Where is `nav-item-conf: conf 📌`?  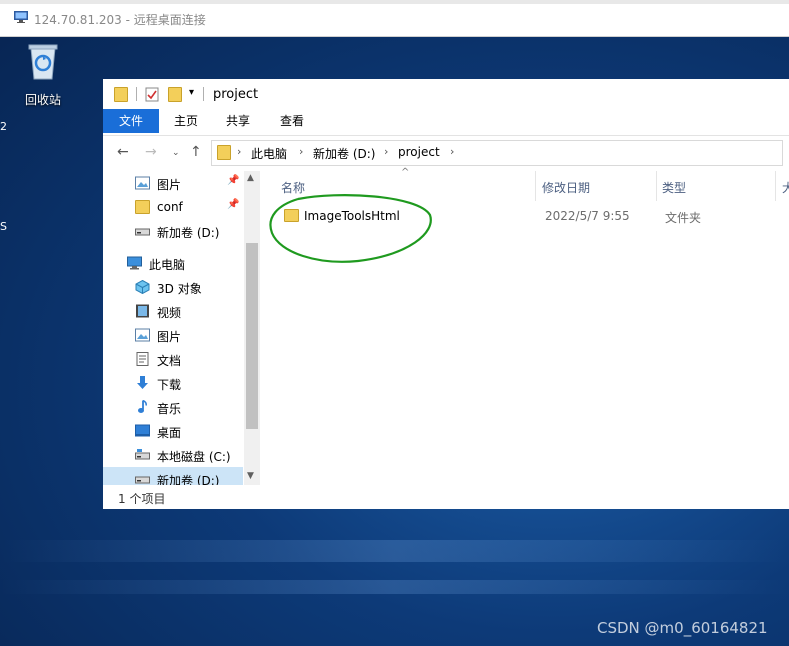
nav-item-conf: conf 📌 is located at coordinates (173, 207).